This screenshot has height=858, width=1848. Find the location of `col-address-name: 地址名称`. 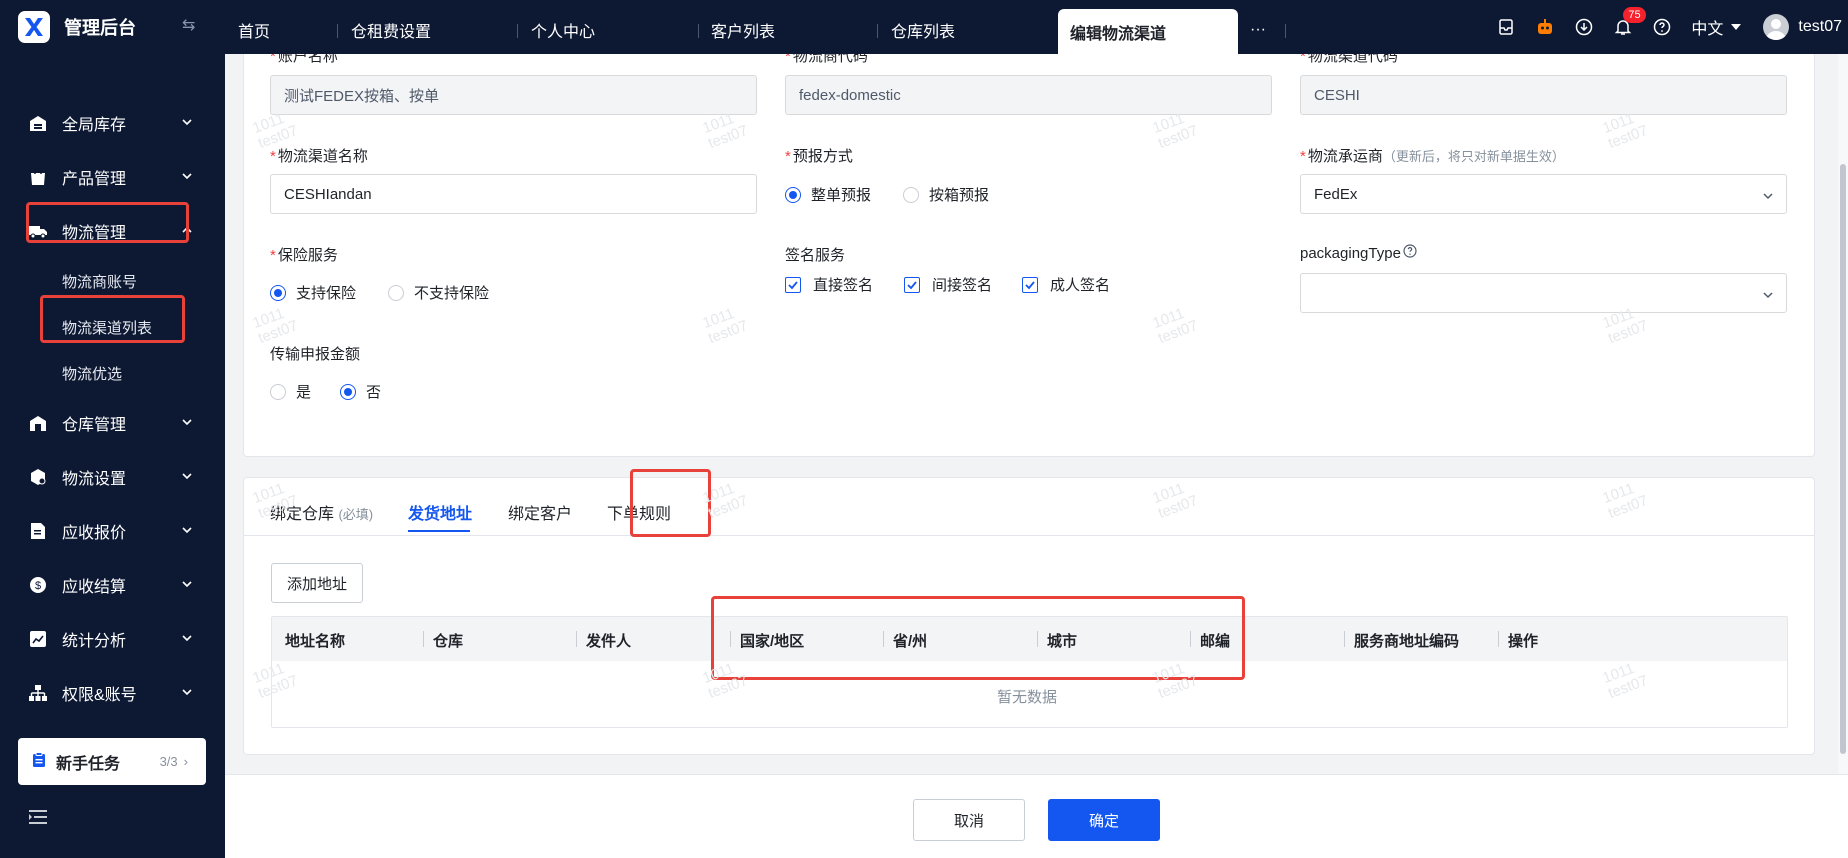

col-address-name: 地址名称 is located at coordinates (315, 640).